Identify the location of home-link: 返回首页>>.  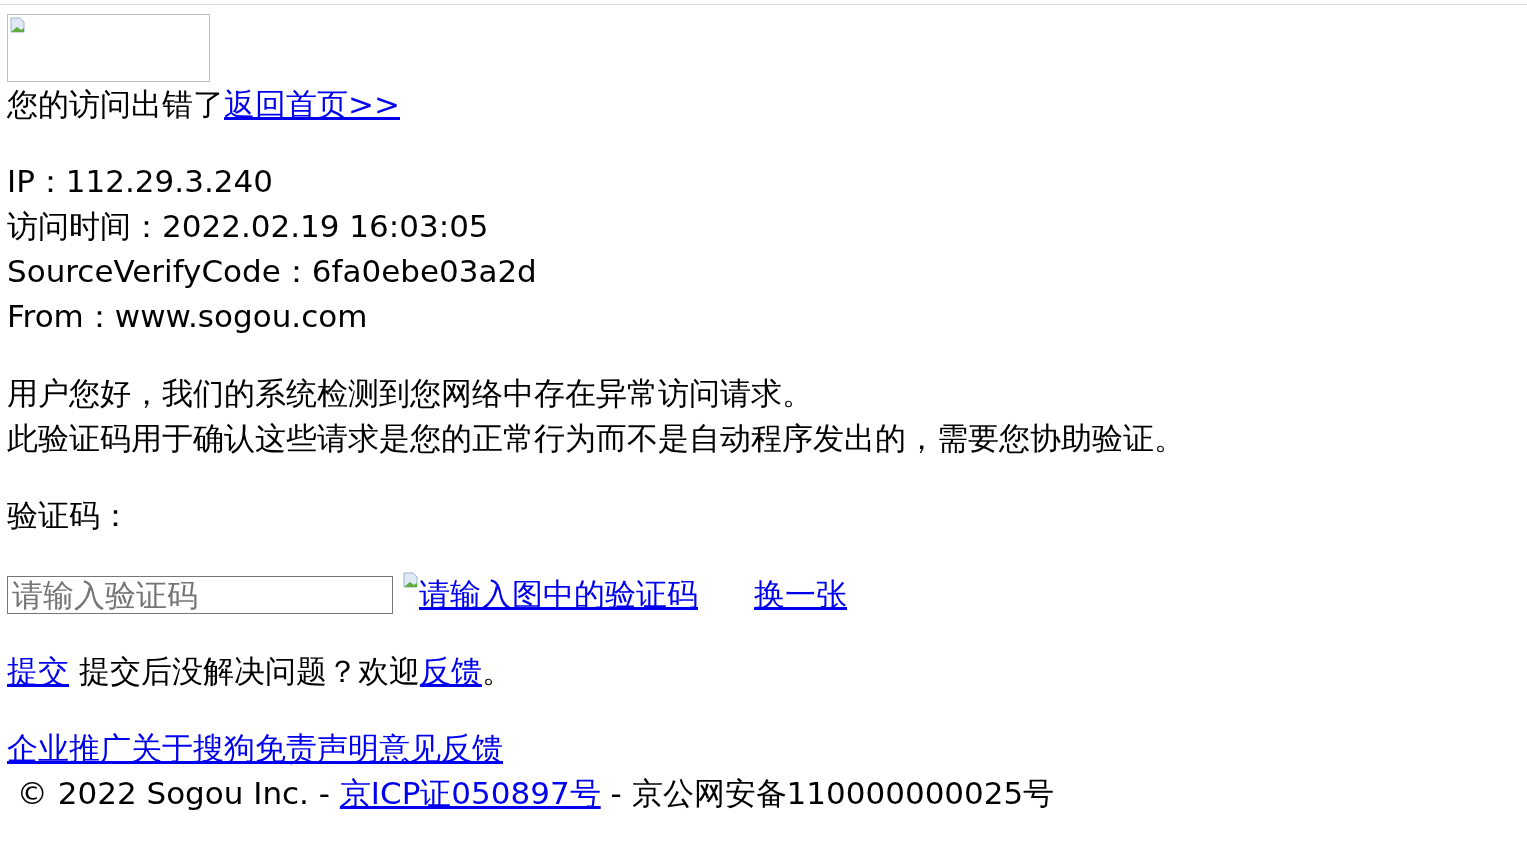
(312, 104).